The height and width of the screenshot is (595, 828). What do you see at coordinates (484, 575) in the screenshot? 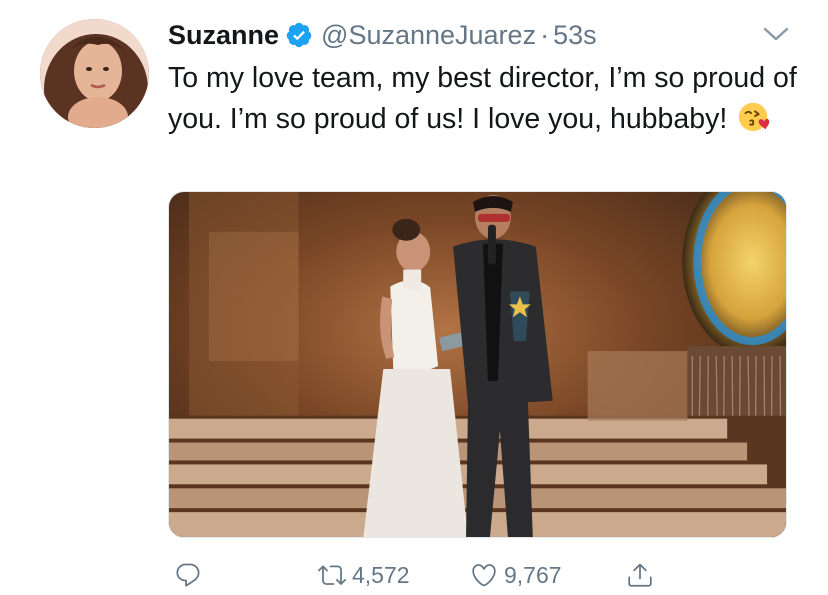
I see `heart-icon` at bounding box center [484, 575].